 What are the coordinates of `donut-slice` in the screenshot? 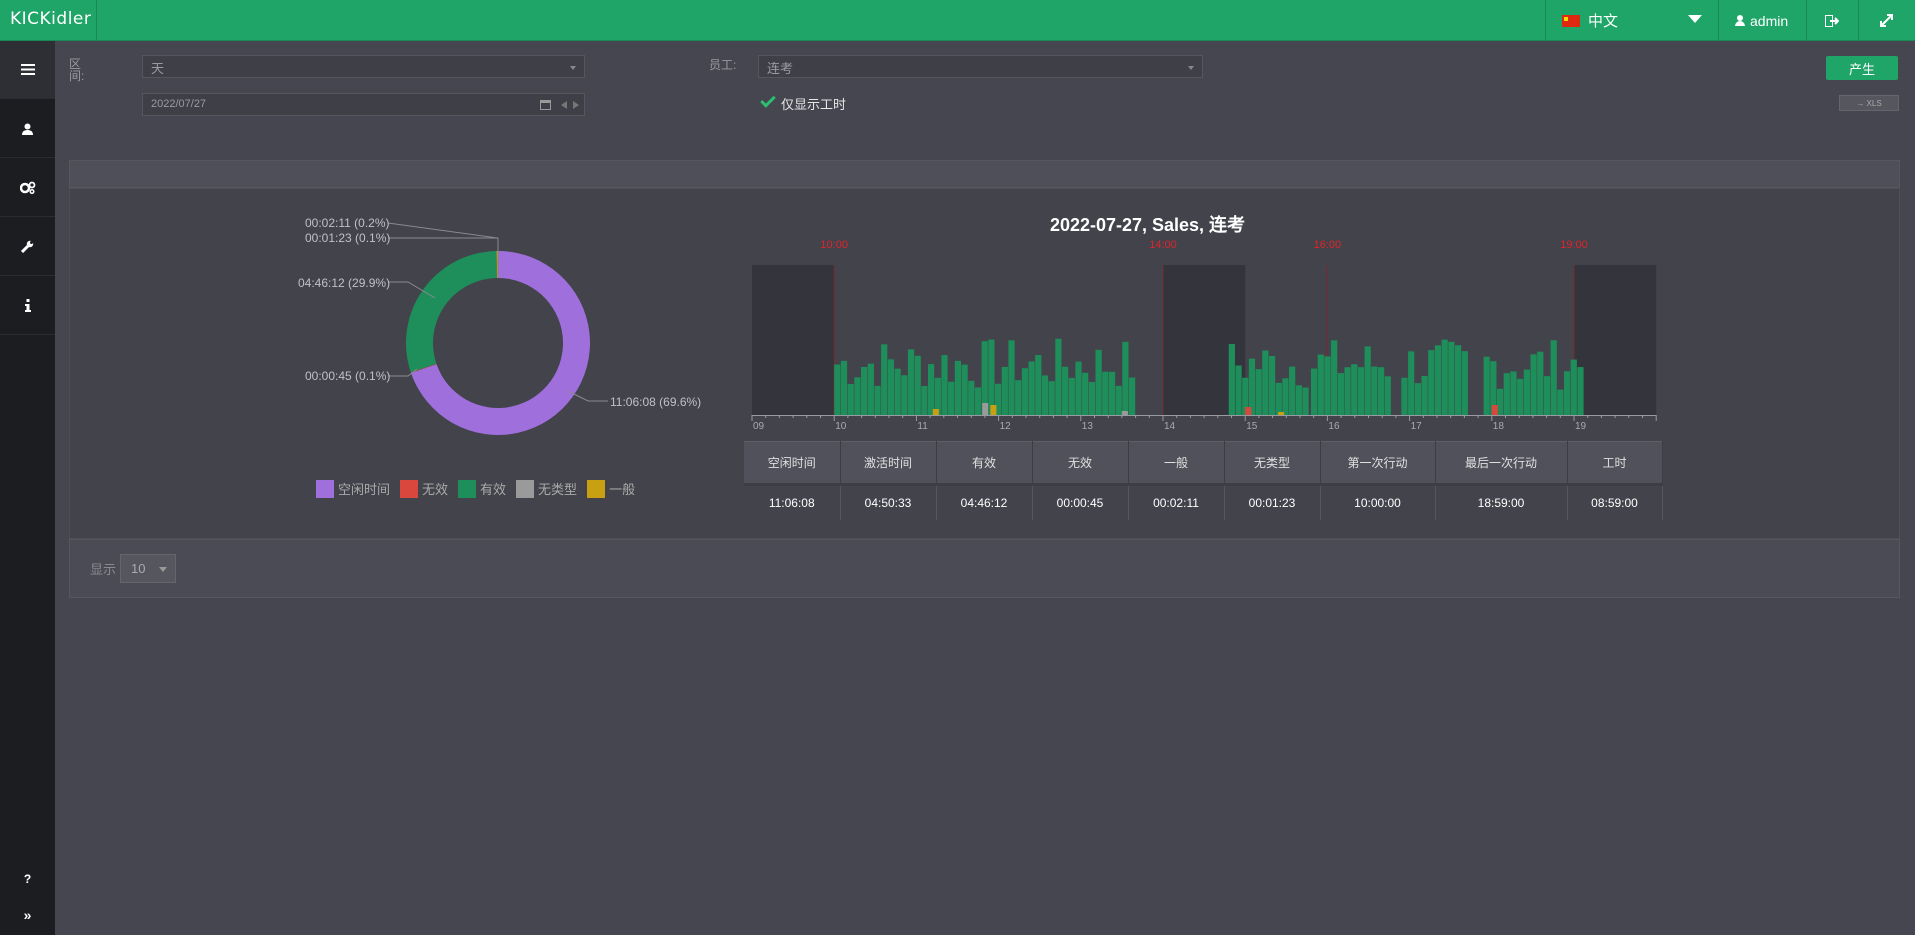 It's located at (451, 312).